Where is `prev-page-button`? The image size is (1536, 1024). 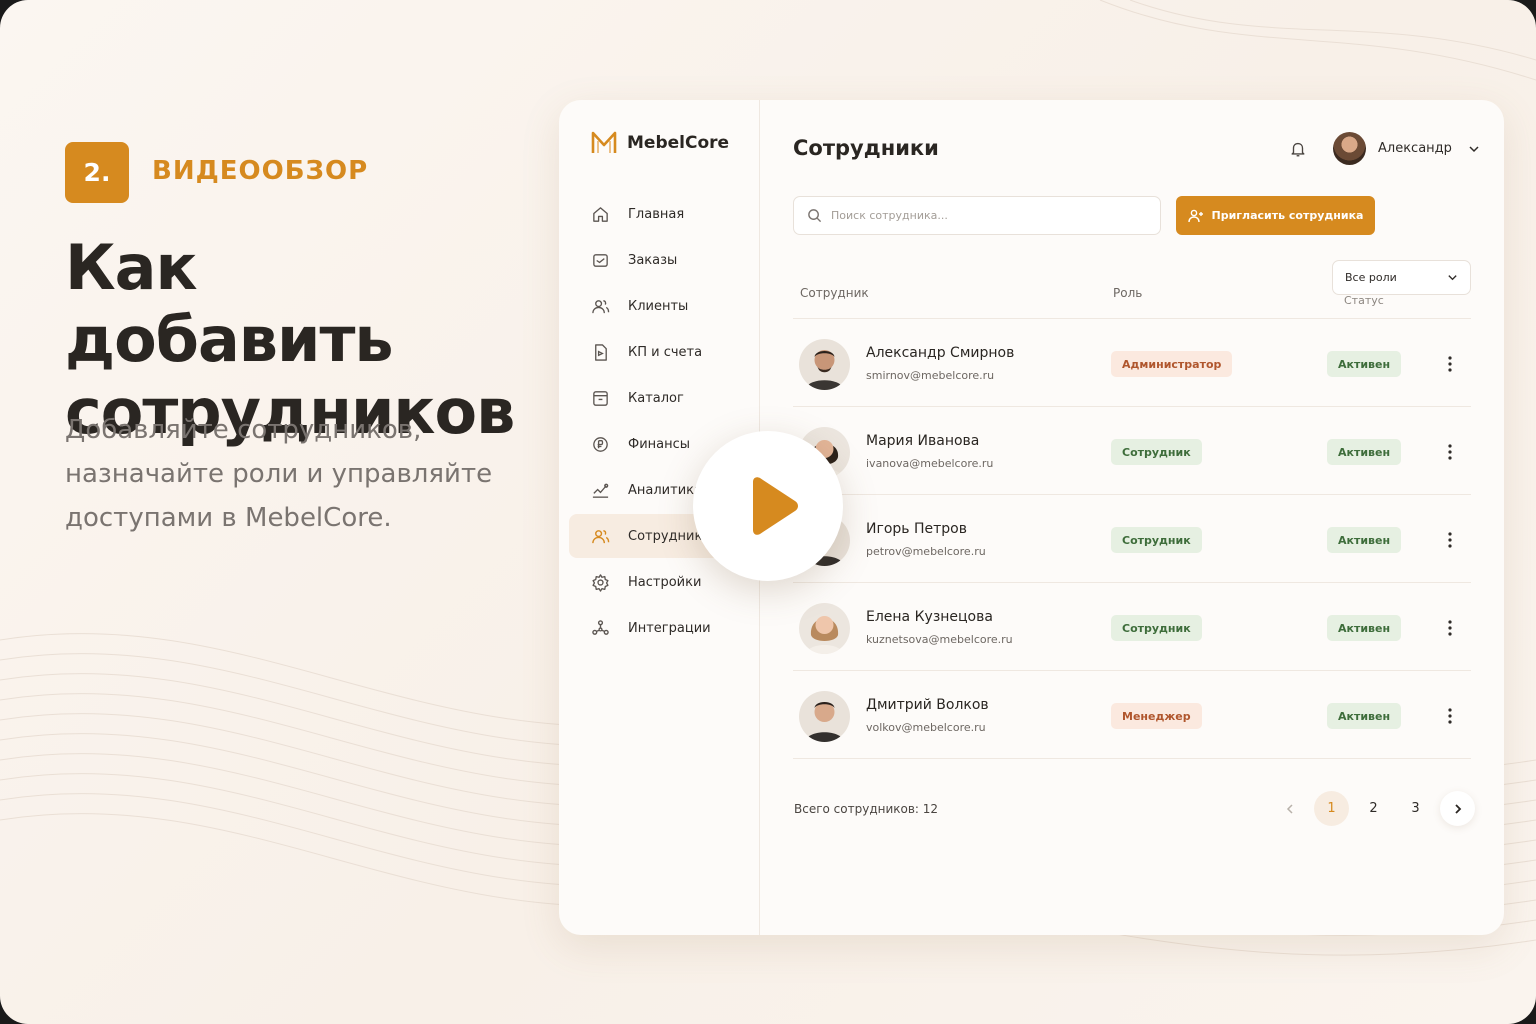
prev-page-button is located at coordinates (1289, 808).